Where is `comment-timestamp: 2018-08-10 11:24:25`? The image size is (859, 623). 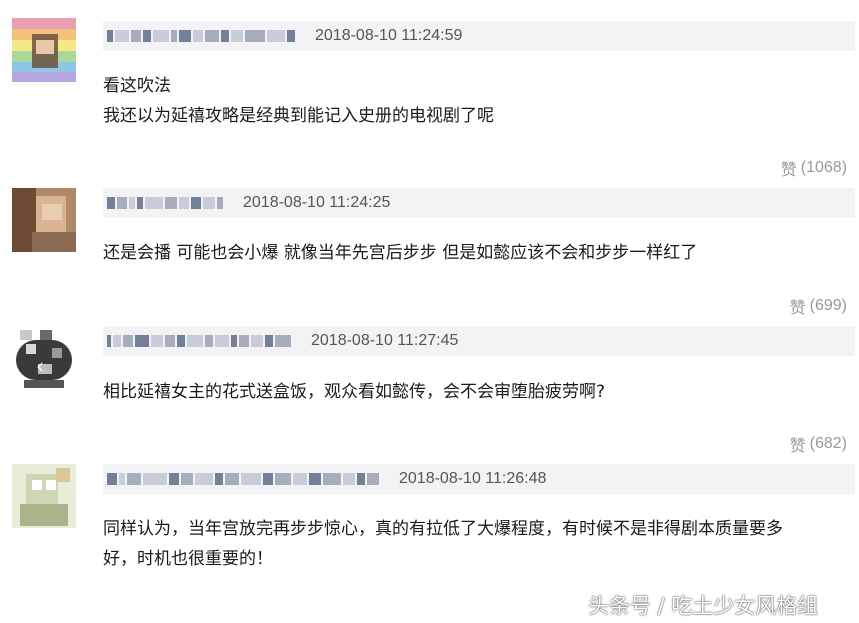 comment-timestamp: 2018-08-10 11:24:25 is located at coordinates (317, 202).